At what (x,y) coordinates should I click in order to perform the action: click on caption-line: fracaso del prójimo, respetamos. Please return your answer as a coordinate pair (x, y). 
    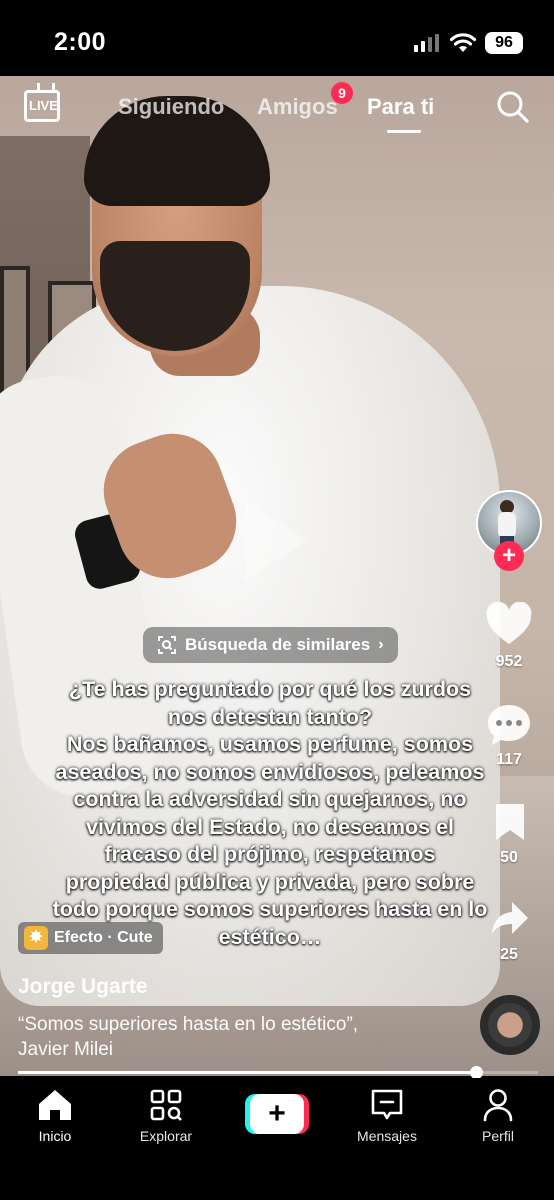
    Looking at the image, I should click on (270, 854).